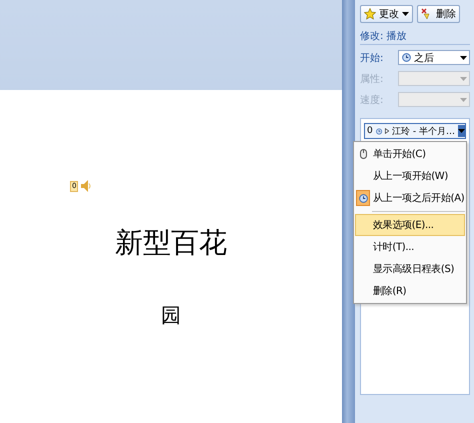 Image resolution: width=474 pixels, height=423 pixels. I want to click on menu-item: 删除(R), so click(410, 291).